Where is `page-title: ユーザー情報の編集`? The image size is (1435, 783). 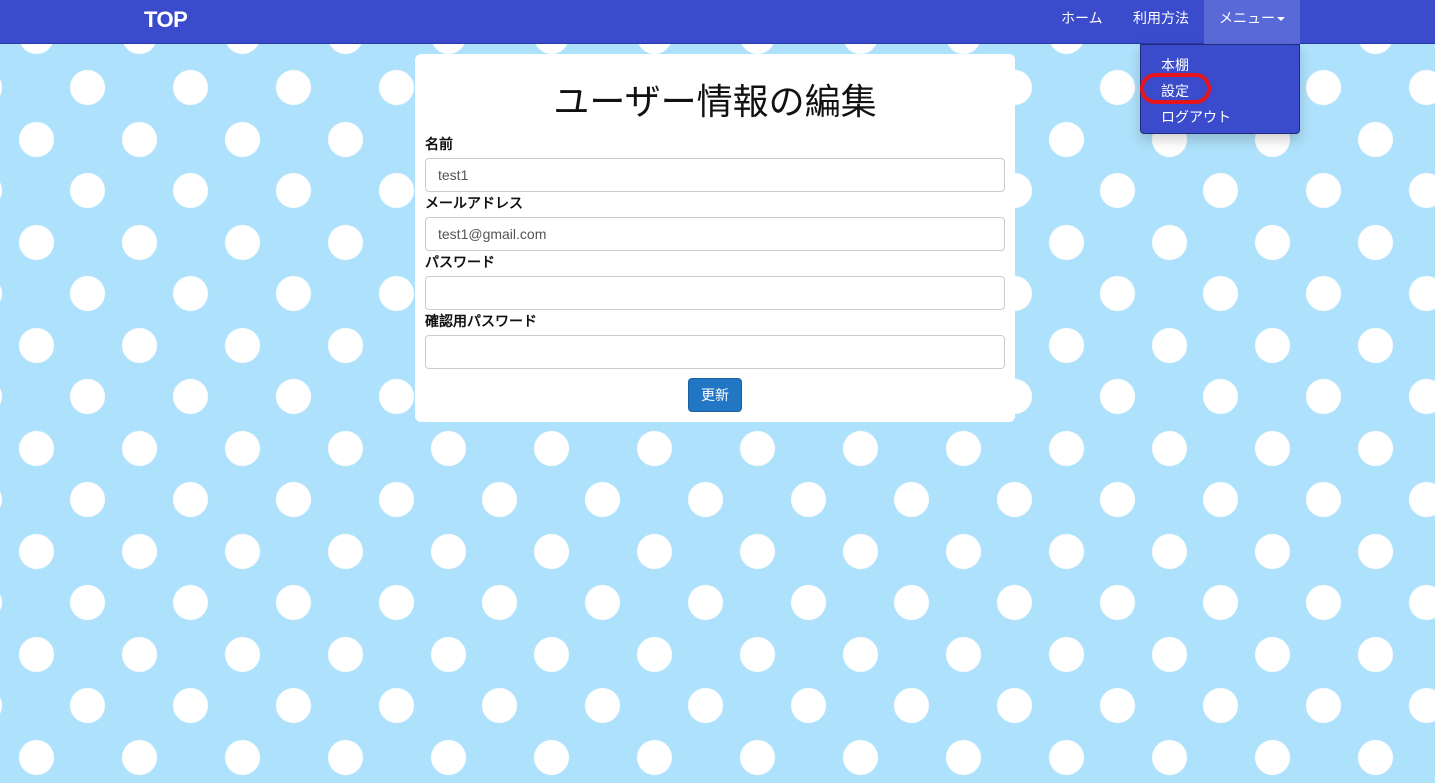 page-title: ユーザー情報の編集 is located at coordinates (715, 102).